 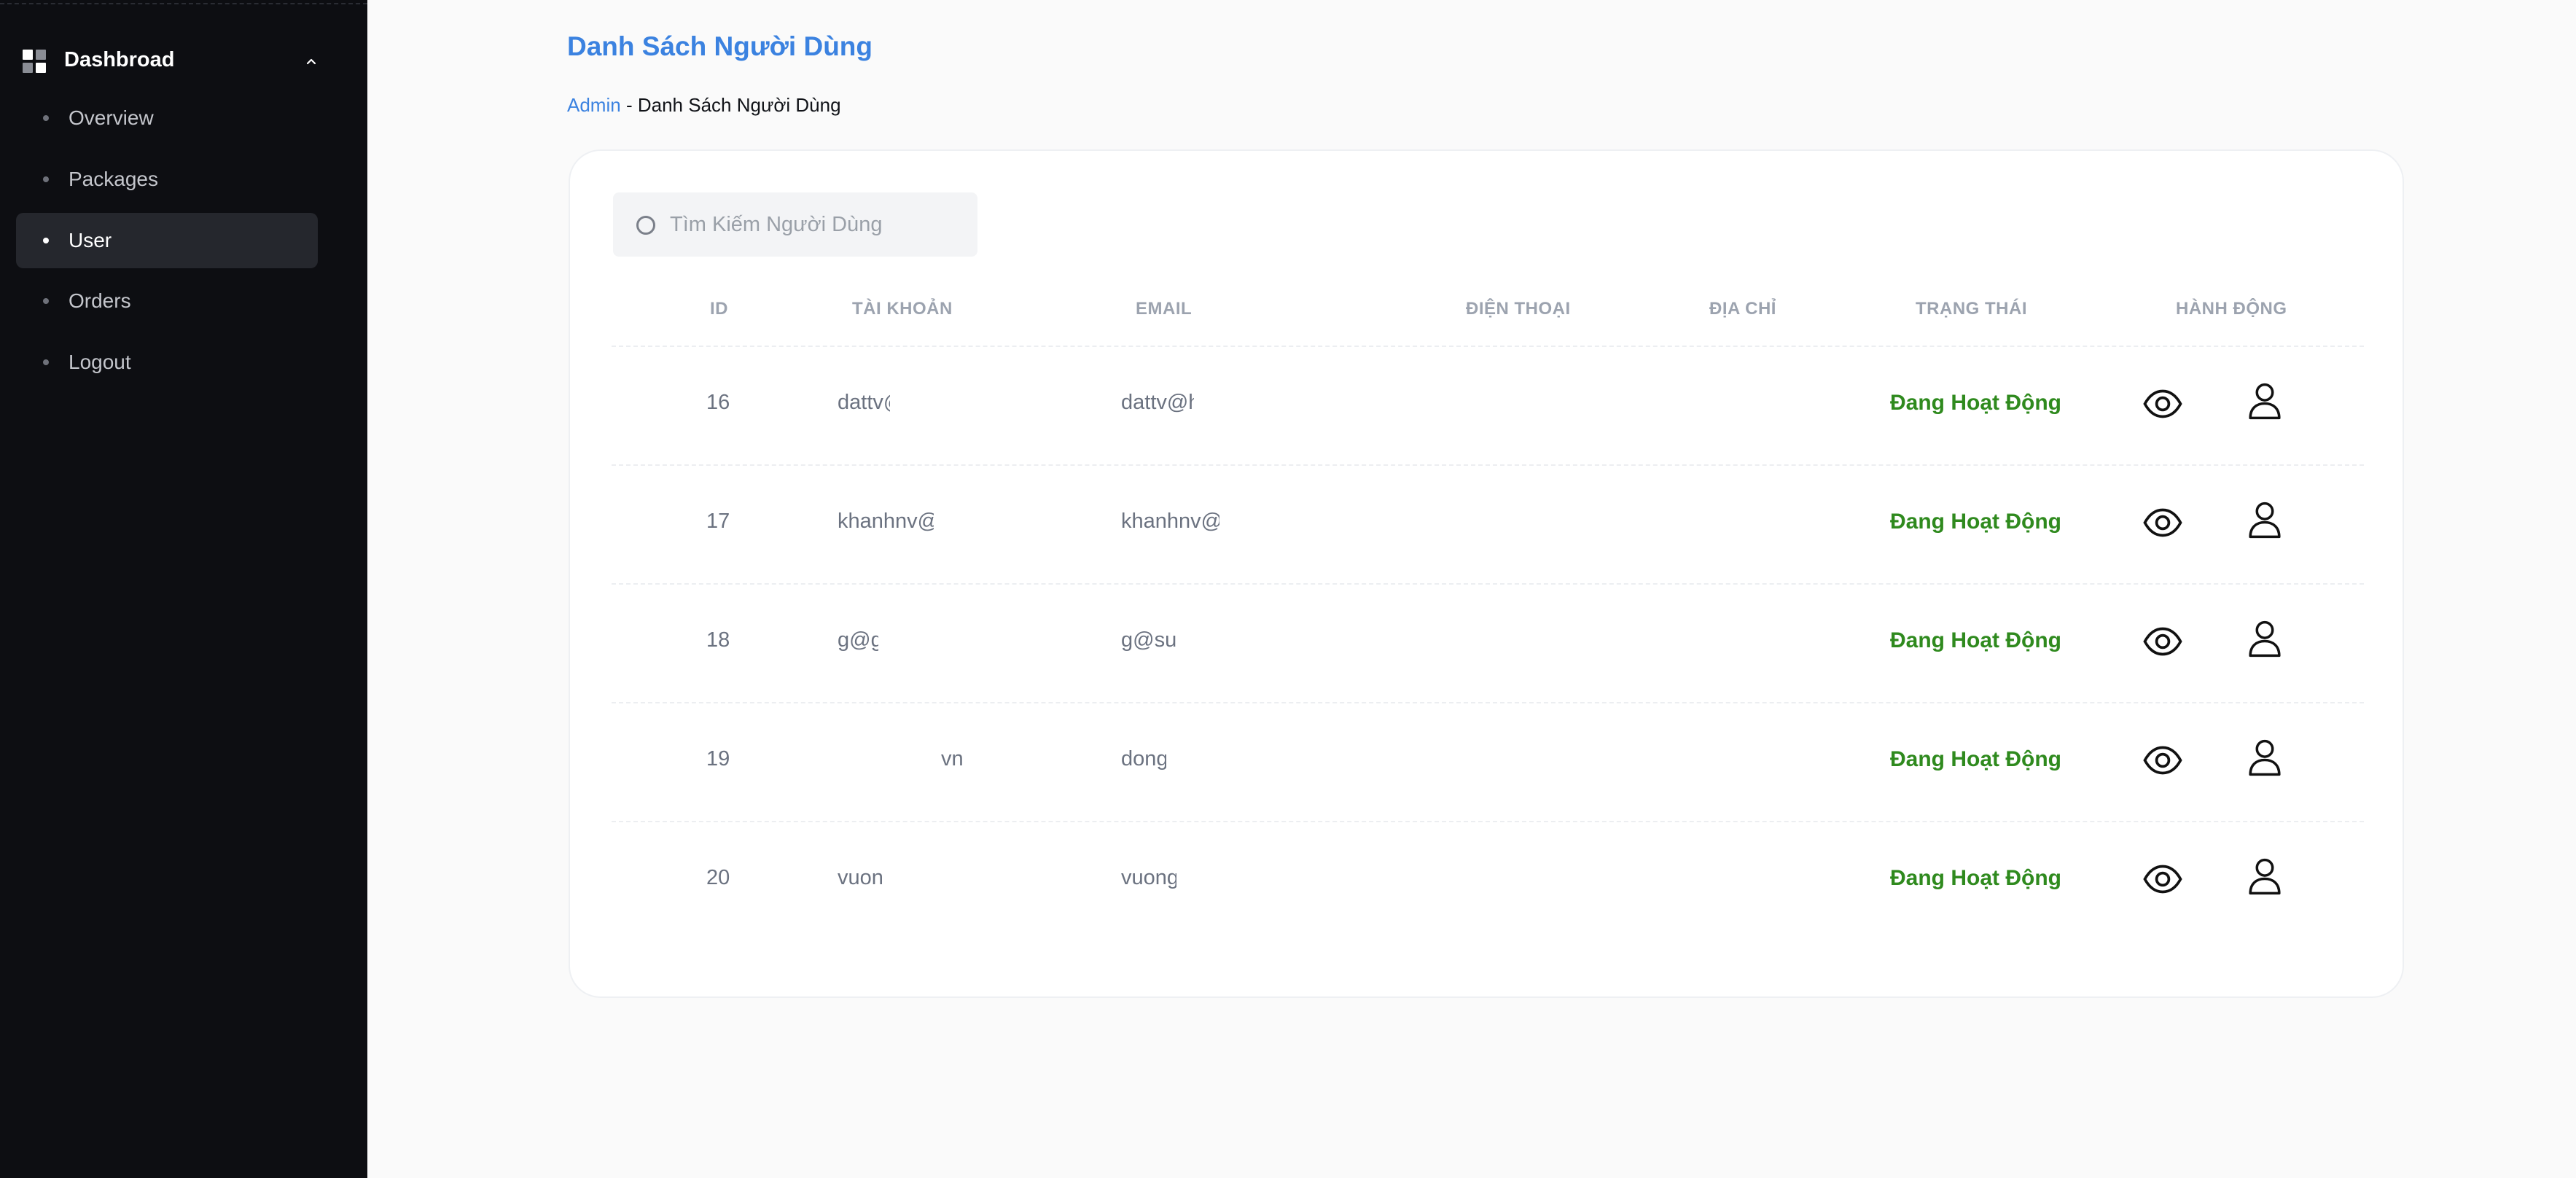 I want to click on cell-account: dattv@, so click(x=864, y=402).